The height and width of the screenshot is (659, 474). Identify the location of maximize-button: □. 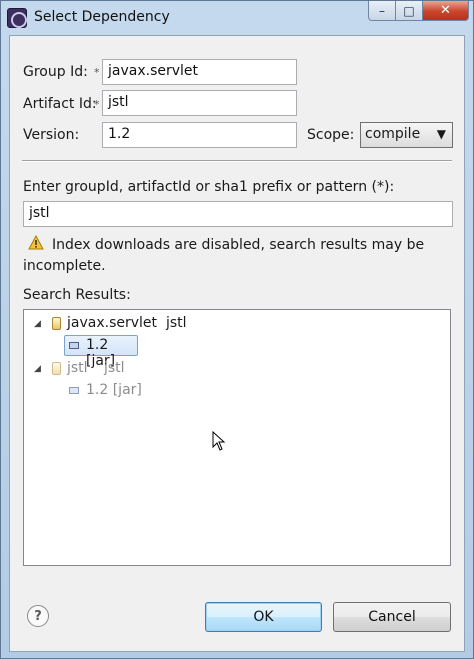
(409, 11).